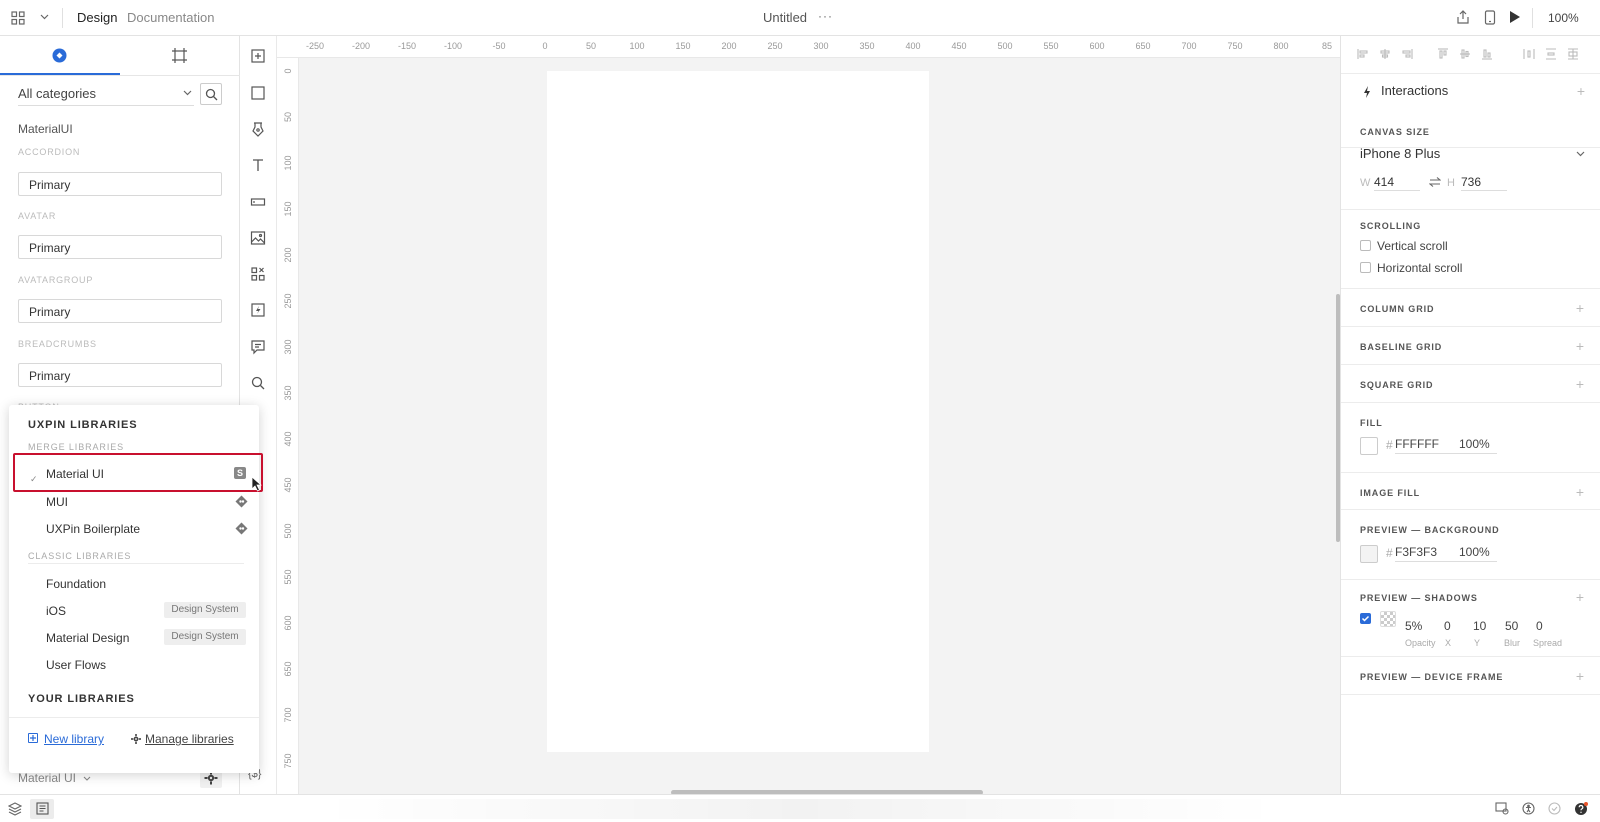 The image size is (1600, 822). What do you see at coordinates (189, 739) in the screenshot?
I see `manage-libraries-link: Manage libraries` at bounding box center [189, 739].